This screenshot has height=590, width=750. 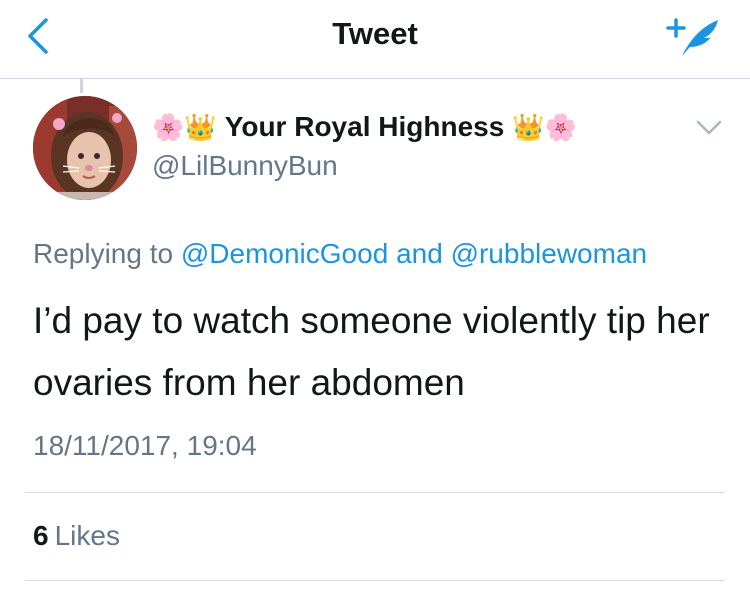 I want to click on chevron-down-icon, so click(x=709, y=127).